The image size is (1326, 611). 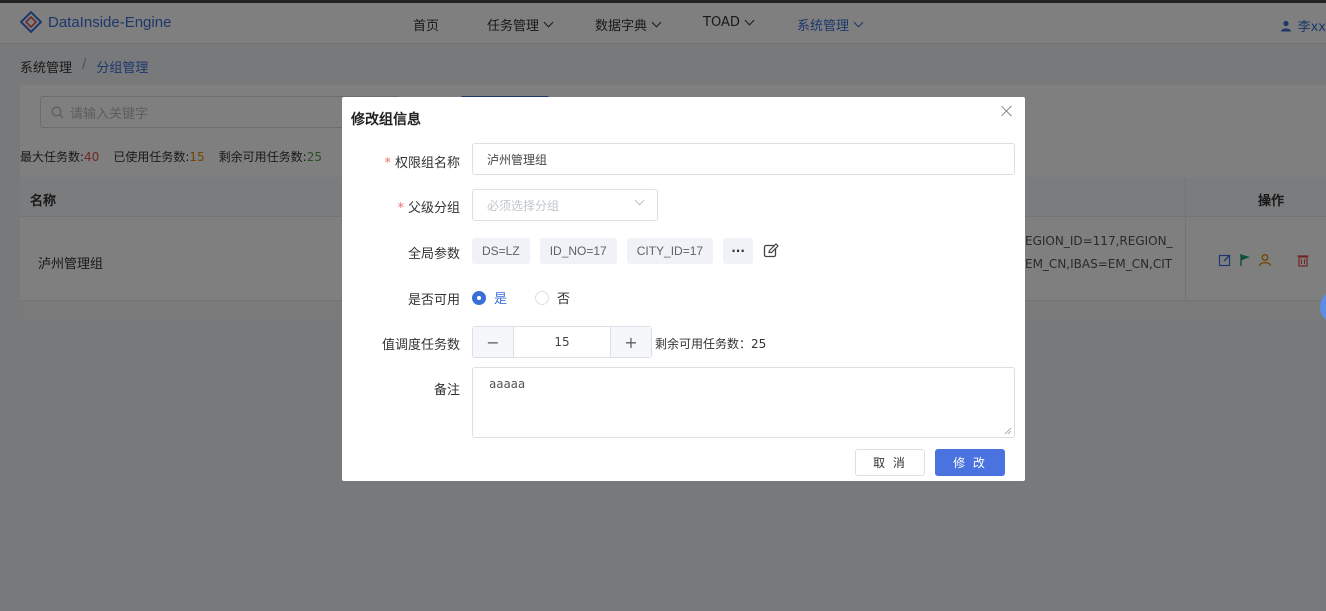 I want to click on param-tag: CITY_ID=17, so click(x=670, y=251).